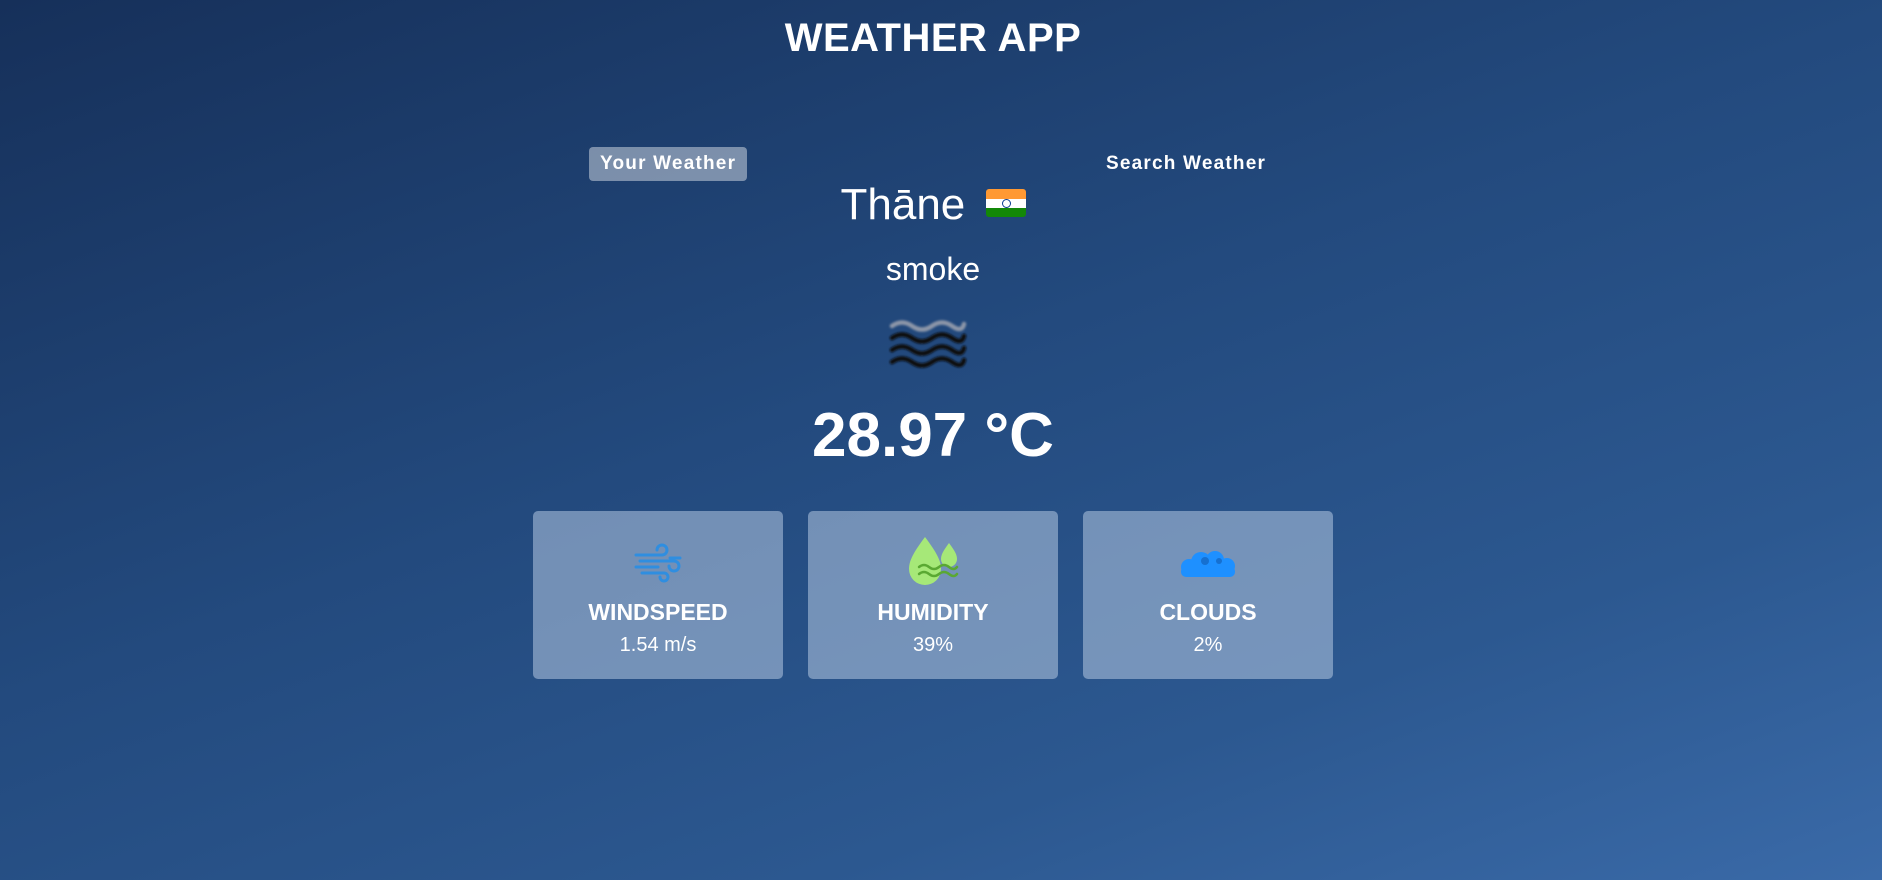 This screenshot has height=880, width=1882. I want to click on app-title: WEATHER APP, so click(933, 38).